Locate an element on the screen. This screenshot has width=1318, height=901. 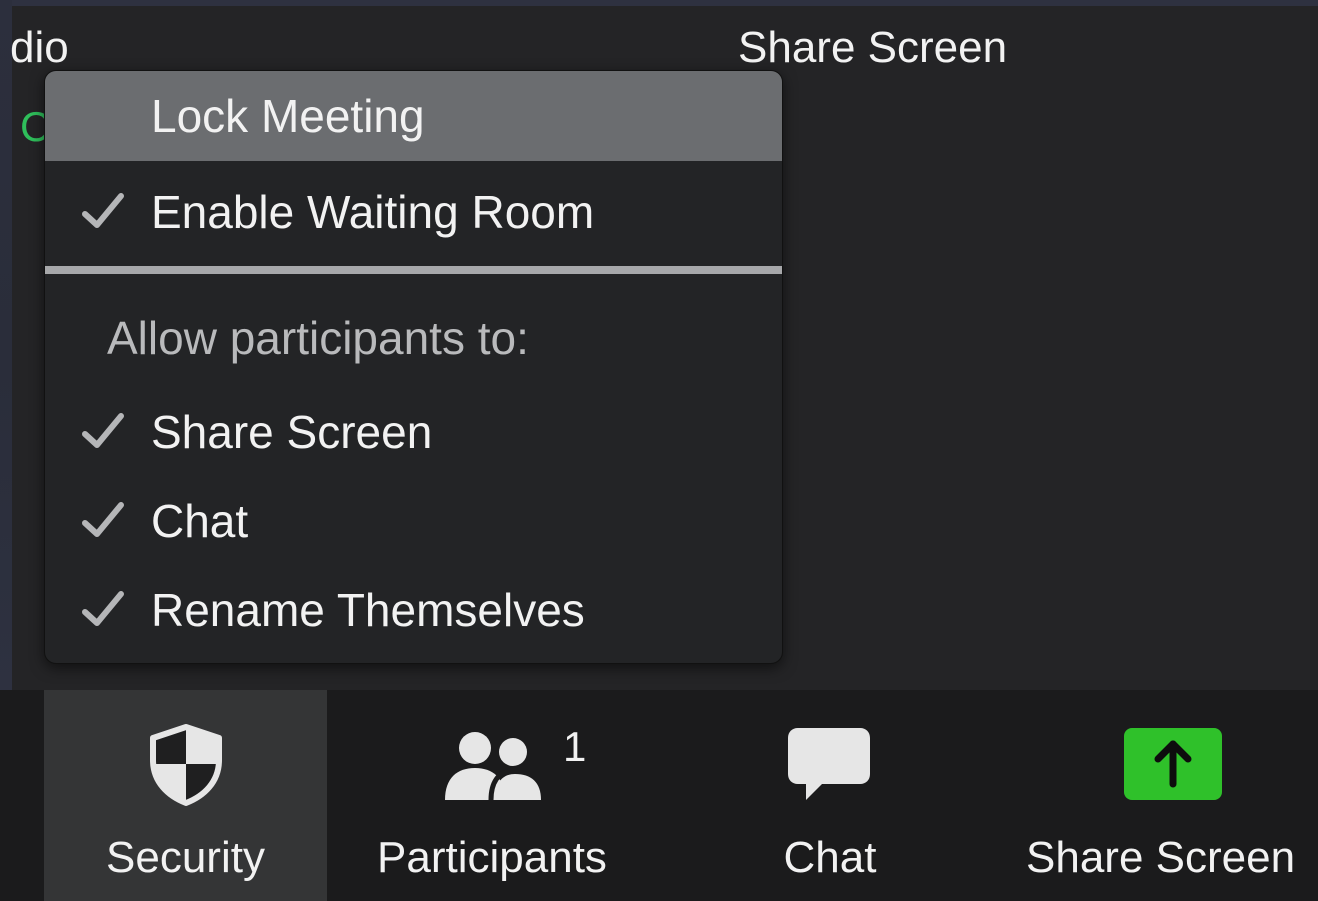
shield-icon is located at coordinates (186, 765).